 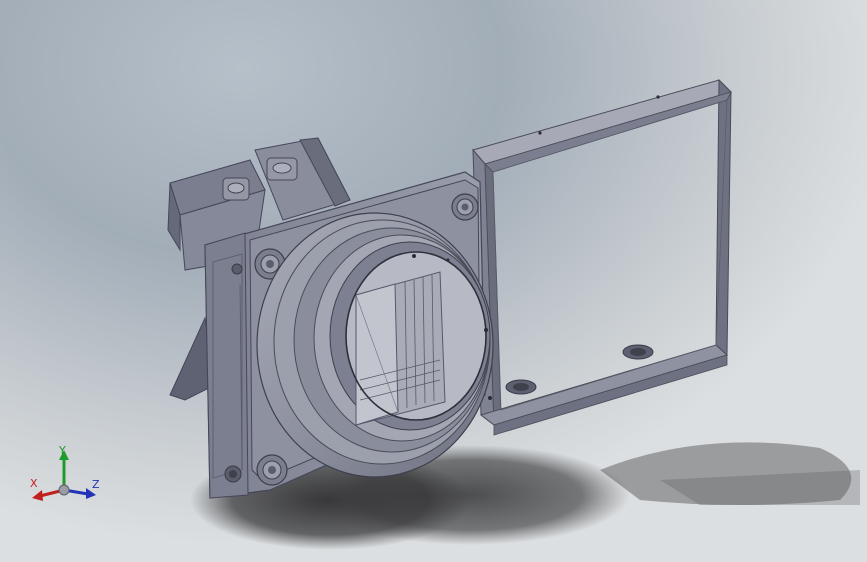 What do you see at coordinates (68, 477) in the screenshot?
I see `reference-triad: Y X Z` at bounding box center [68, 477].